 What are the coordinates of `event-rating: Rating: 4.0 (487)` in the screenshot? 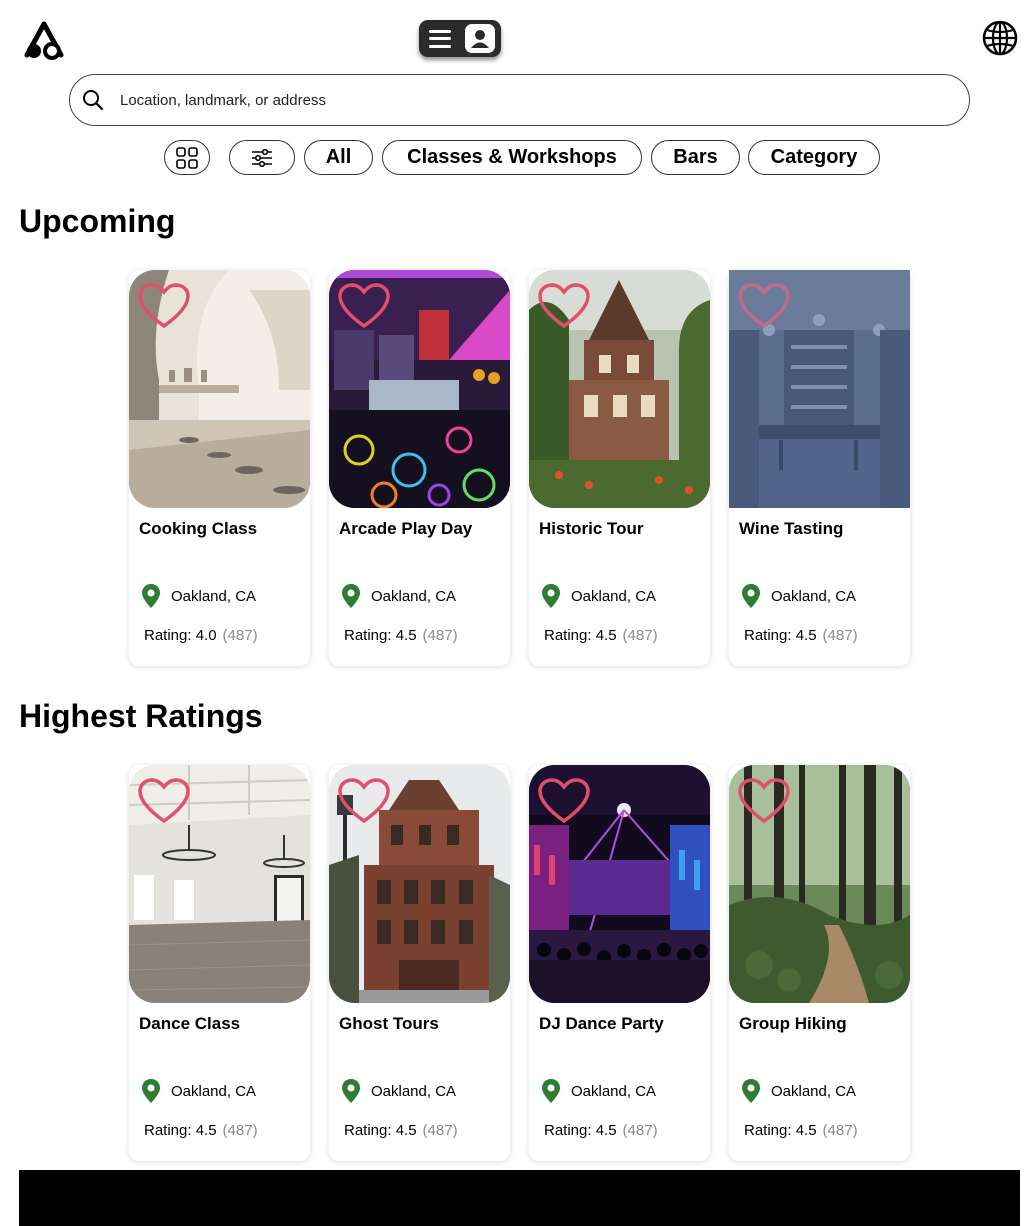 It's located at (201, 635).